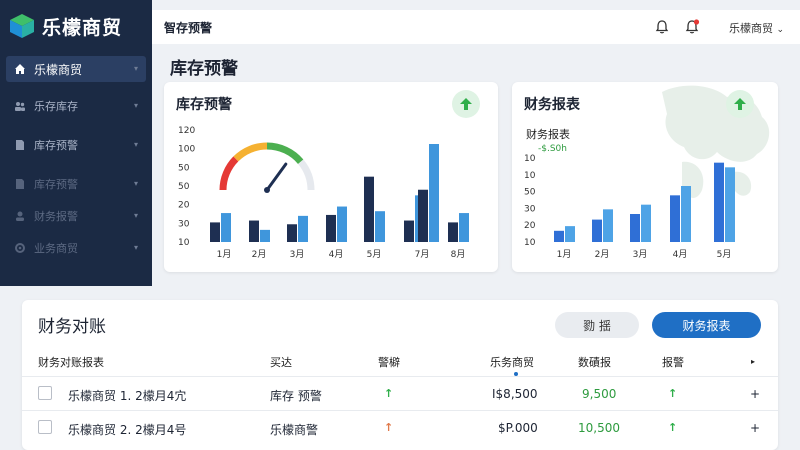  Describe the element at coordinates (72, 327) in the screenshot. I see `card-title: 财务对账` at that location.